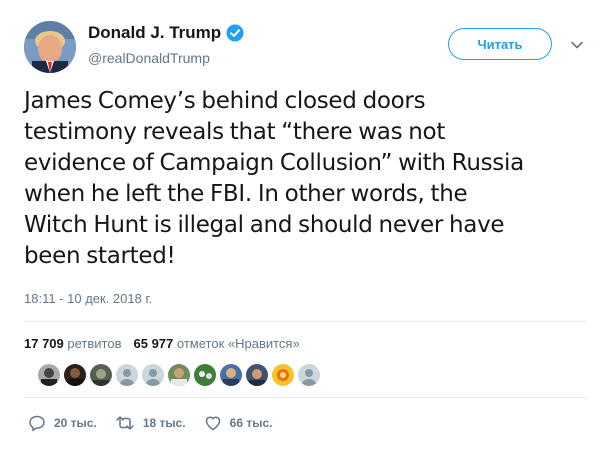 The height and width of the screenshot is (460, 606). What do you see at coordinates (235, 33) in the screenshot?
I see `verified-badge-icon` at bounding box center [235, 33].